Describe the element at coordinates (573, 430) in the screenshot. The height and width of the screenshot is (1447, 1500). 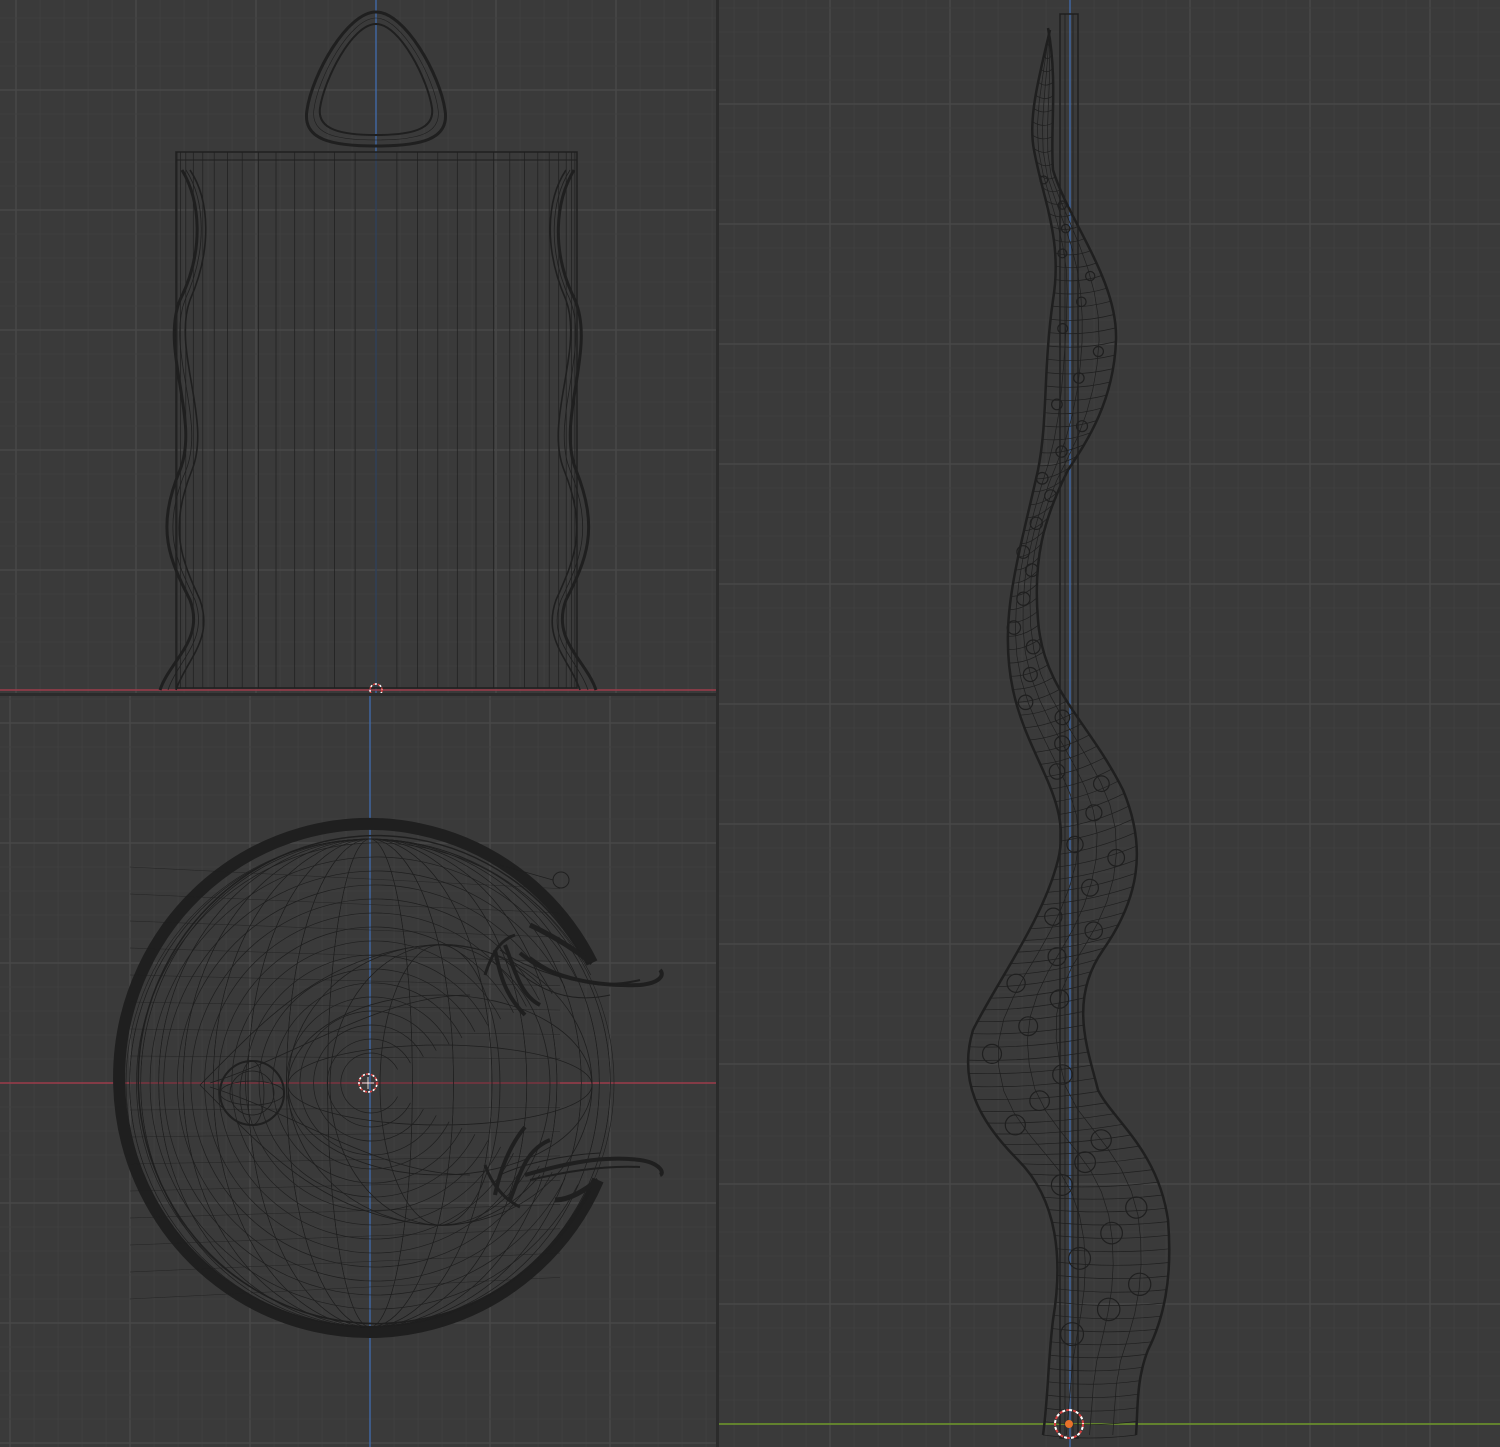
I see `right-tentacle-mesh` at that location.